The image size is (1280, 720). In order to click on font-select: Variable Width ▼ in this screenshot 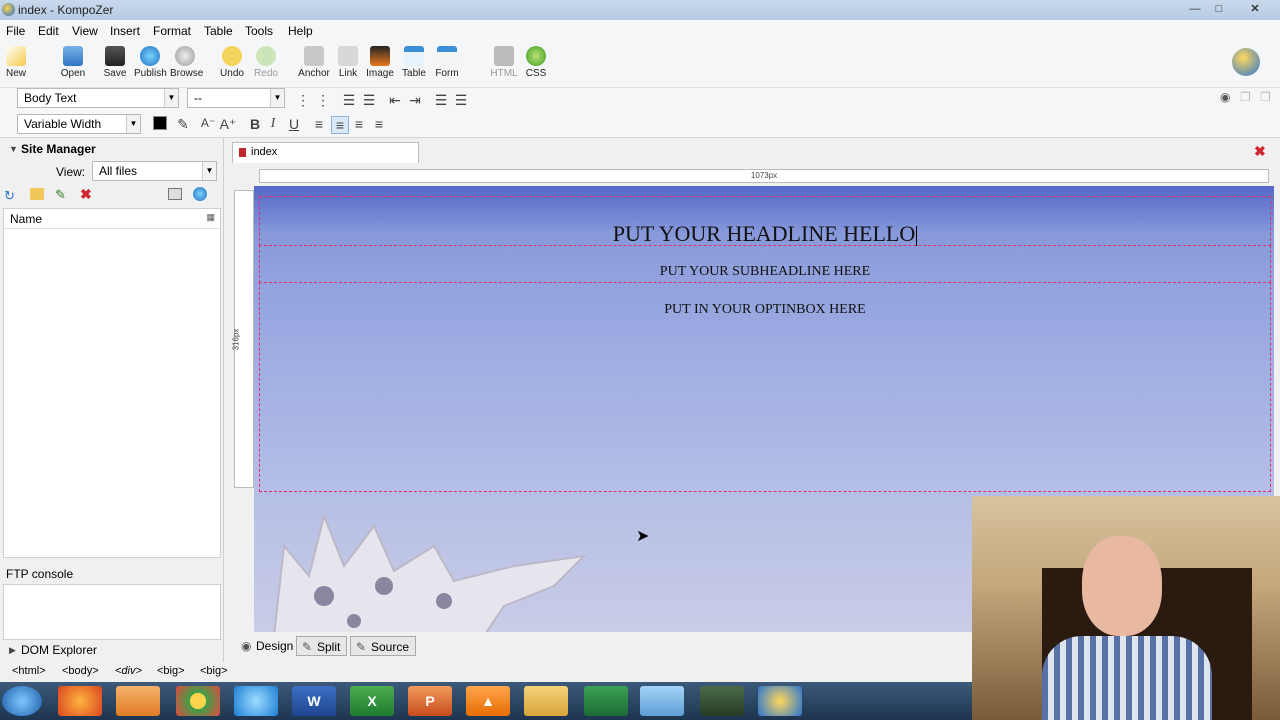, I will do `click(79, 124)`.